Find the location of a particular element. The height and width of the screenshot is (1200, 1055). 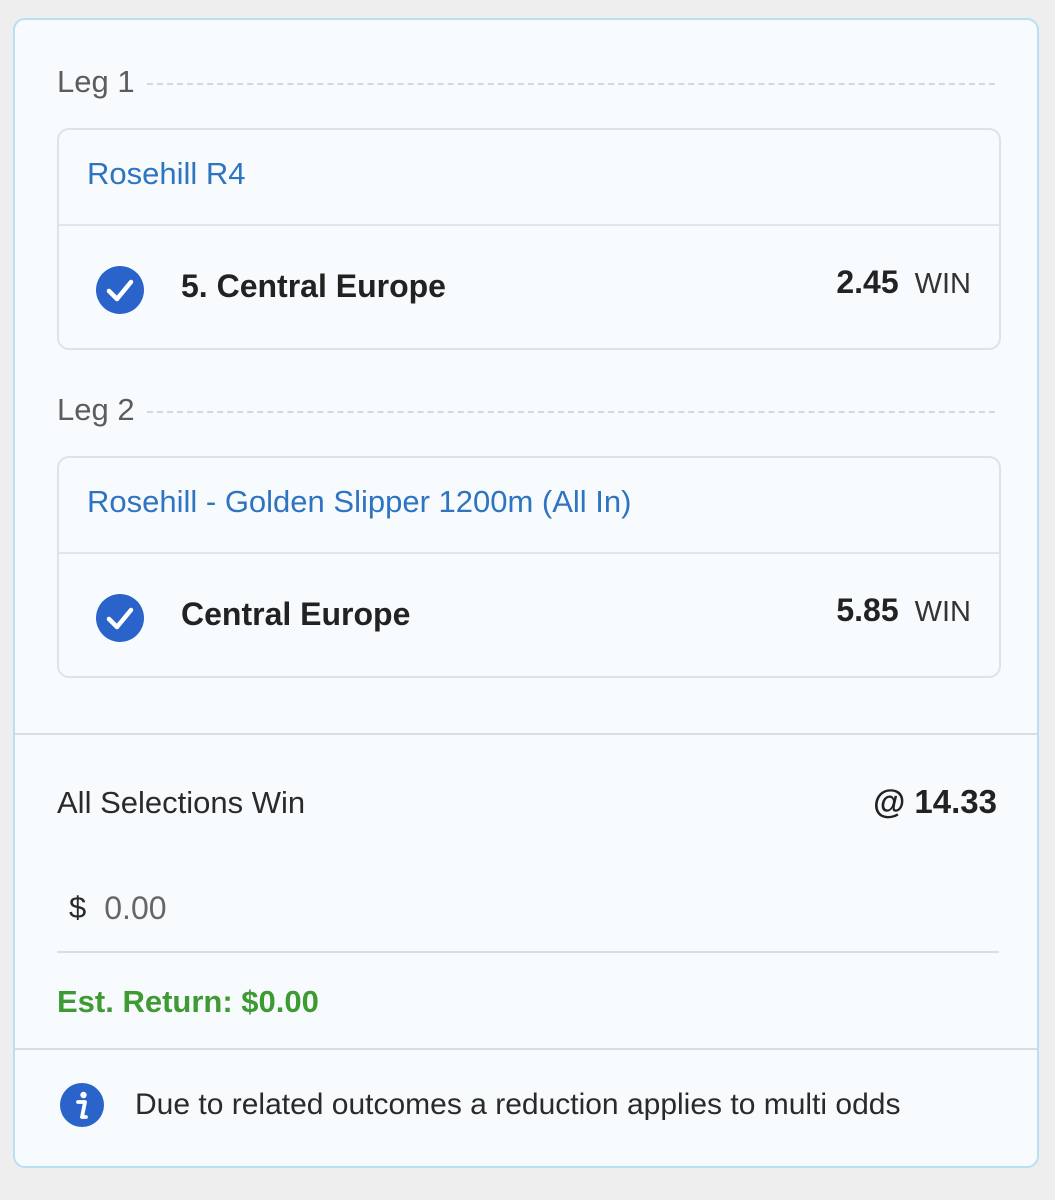

leg-2-race-link: Rosehill - Golden Slipper 1200m (All In) is located at coordinates (359, 502).